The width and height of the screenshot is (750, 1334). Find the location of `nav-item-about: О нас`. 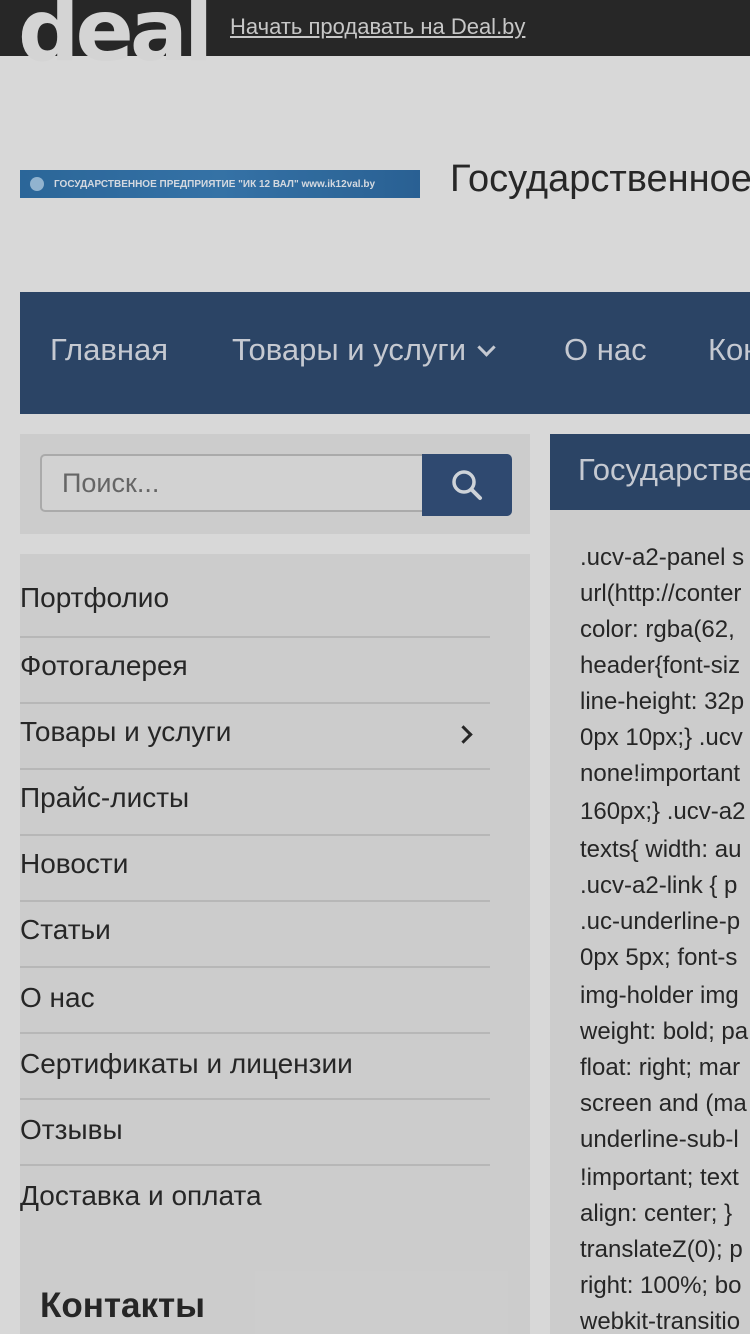

nav-item-about: О нас is located at coordinates (605, 350).